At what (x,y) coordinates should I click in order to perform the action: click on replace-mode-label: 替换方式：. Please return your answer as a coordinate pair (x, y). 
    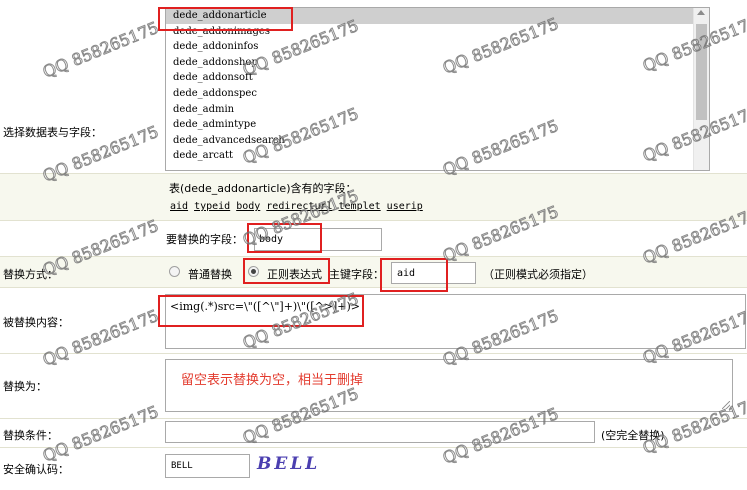
    Looking at the image, I should click on (30, 274).